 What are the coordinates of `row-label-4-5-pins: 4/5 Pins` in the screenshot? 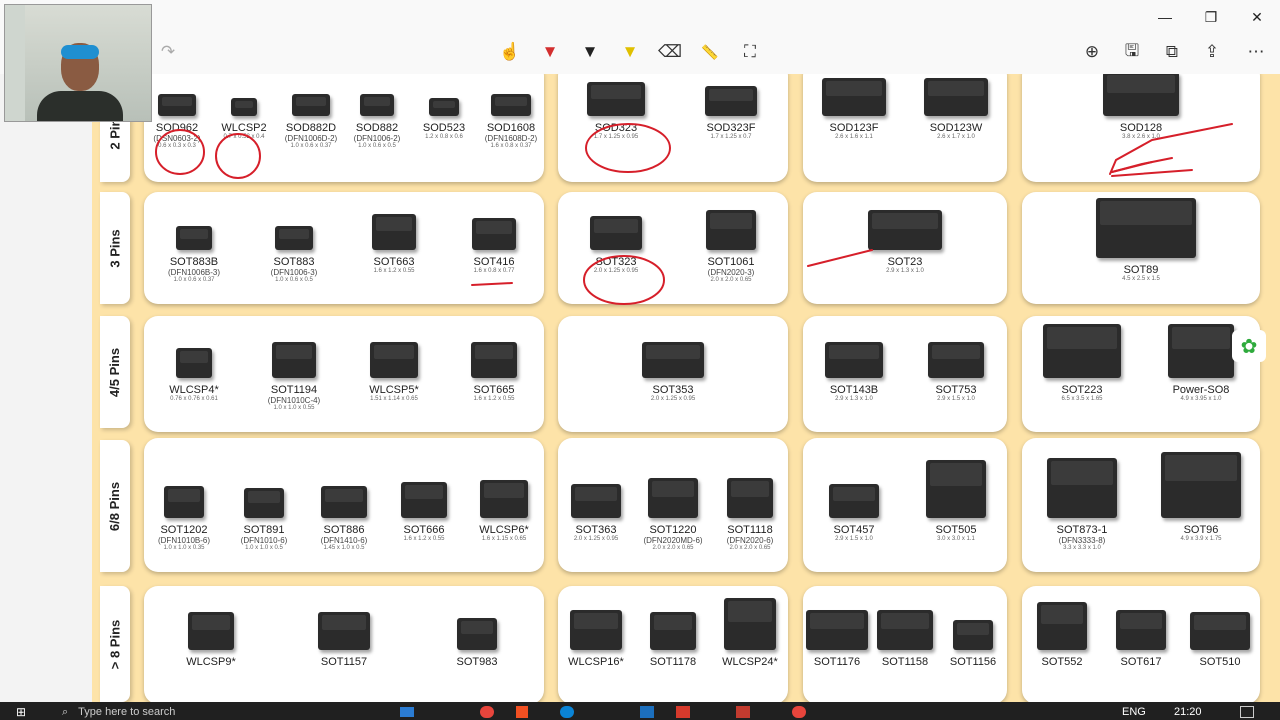 It's located at (115, 372).